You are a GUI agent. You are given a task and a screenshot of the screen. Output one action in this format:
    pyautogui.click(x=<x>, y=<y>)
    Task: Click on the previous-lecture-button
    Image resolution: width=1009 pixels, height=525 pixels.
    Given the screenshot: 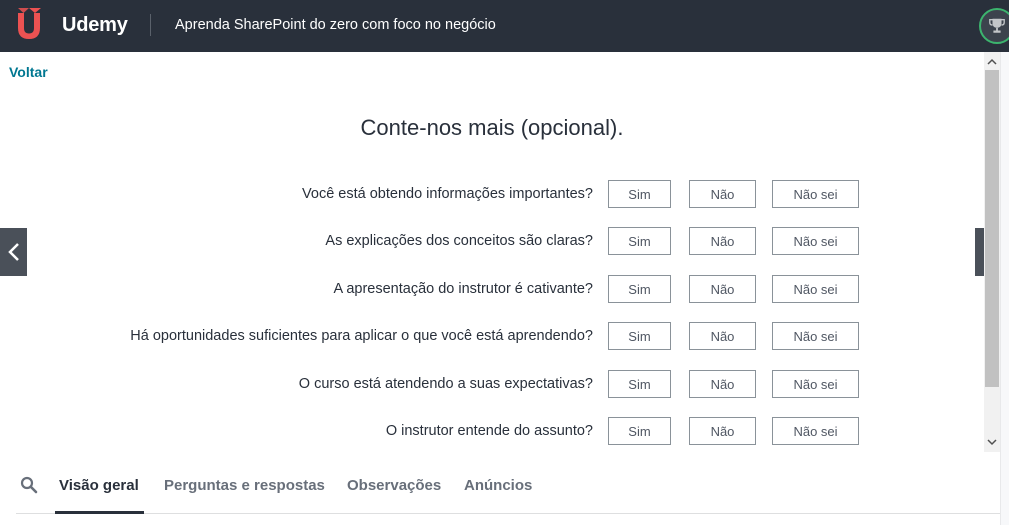 What is the action you would take?
    pyautogui.click(x=13, y=252)
    